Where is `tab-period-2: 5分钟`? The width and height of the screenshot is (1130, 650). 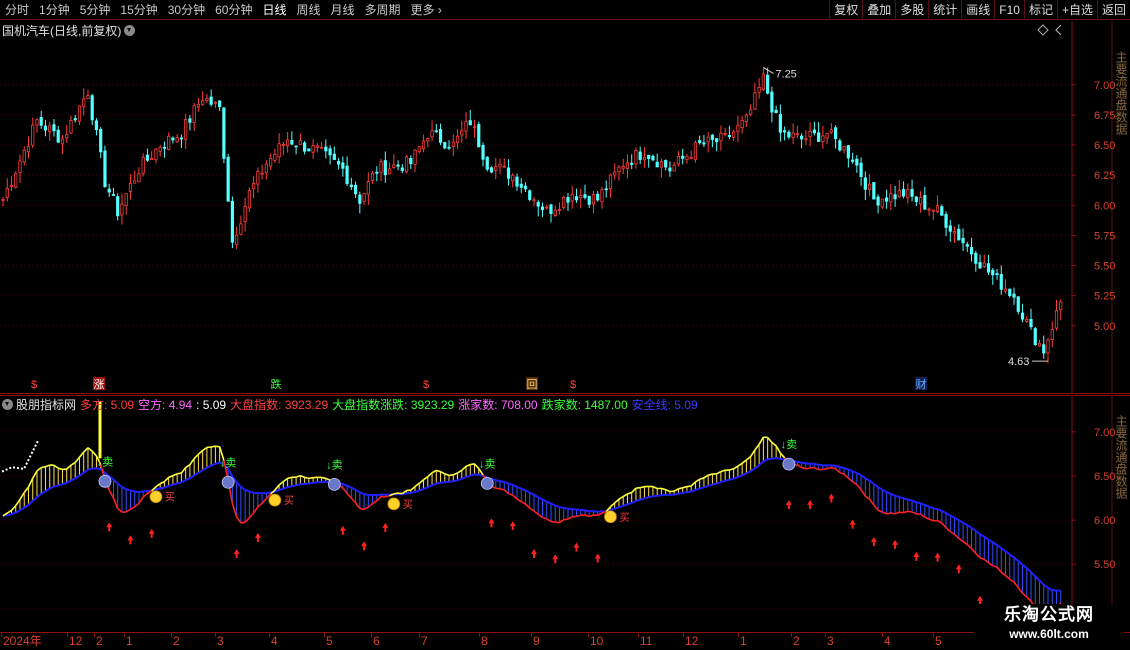
tab-period-2: 5分钟 is located at coordinates (95, 10).